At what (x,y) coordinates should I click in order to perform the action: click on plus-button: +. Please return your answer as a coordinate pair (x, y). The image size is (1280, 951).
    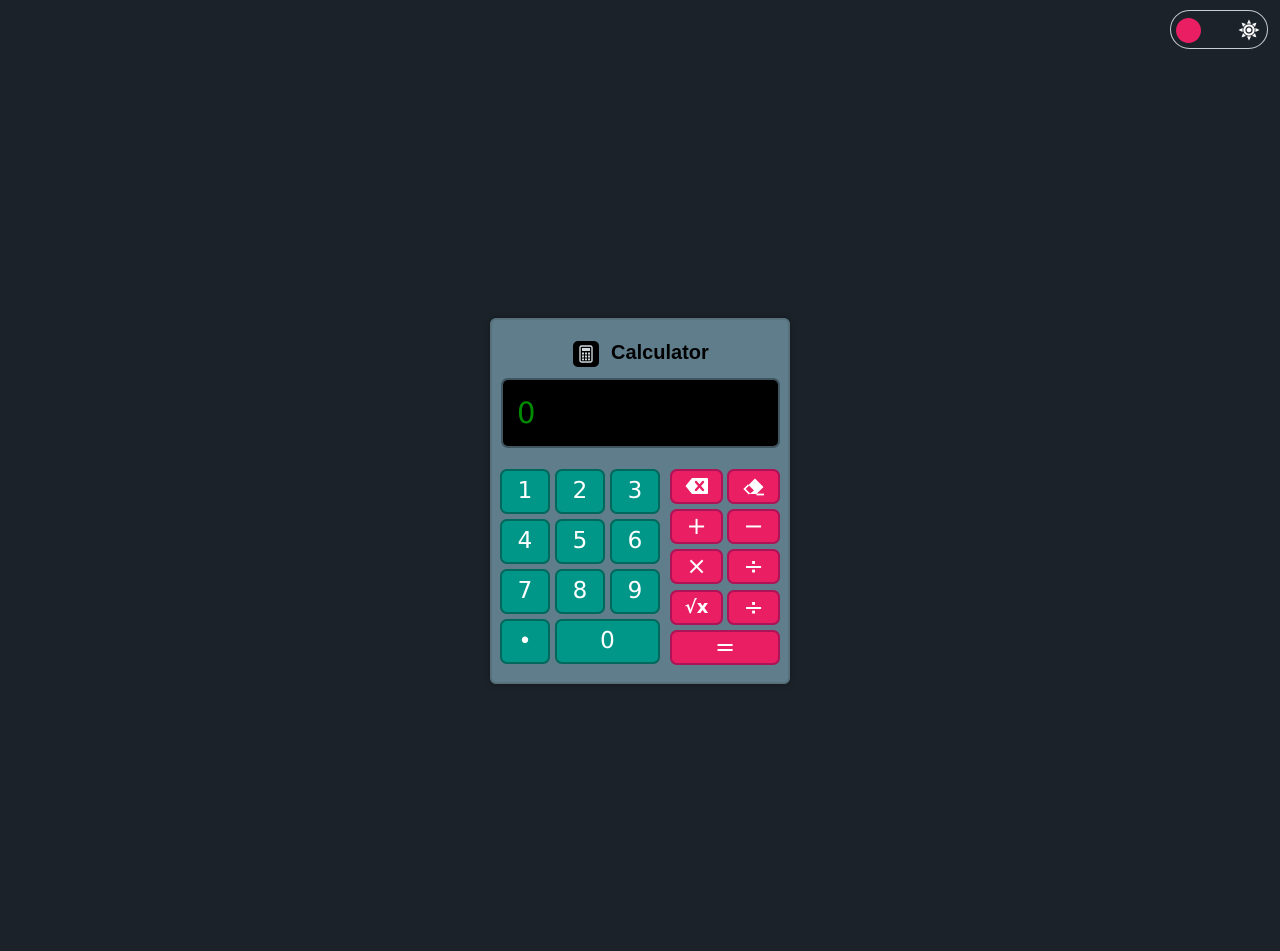
    Looking at the image, I should click on (696, 526).